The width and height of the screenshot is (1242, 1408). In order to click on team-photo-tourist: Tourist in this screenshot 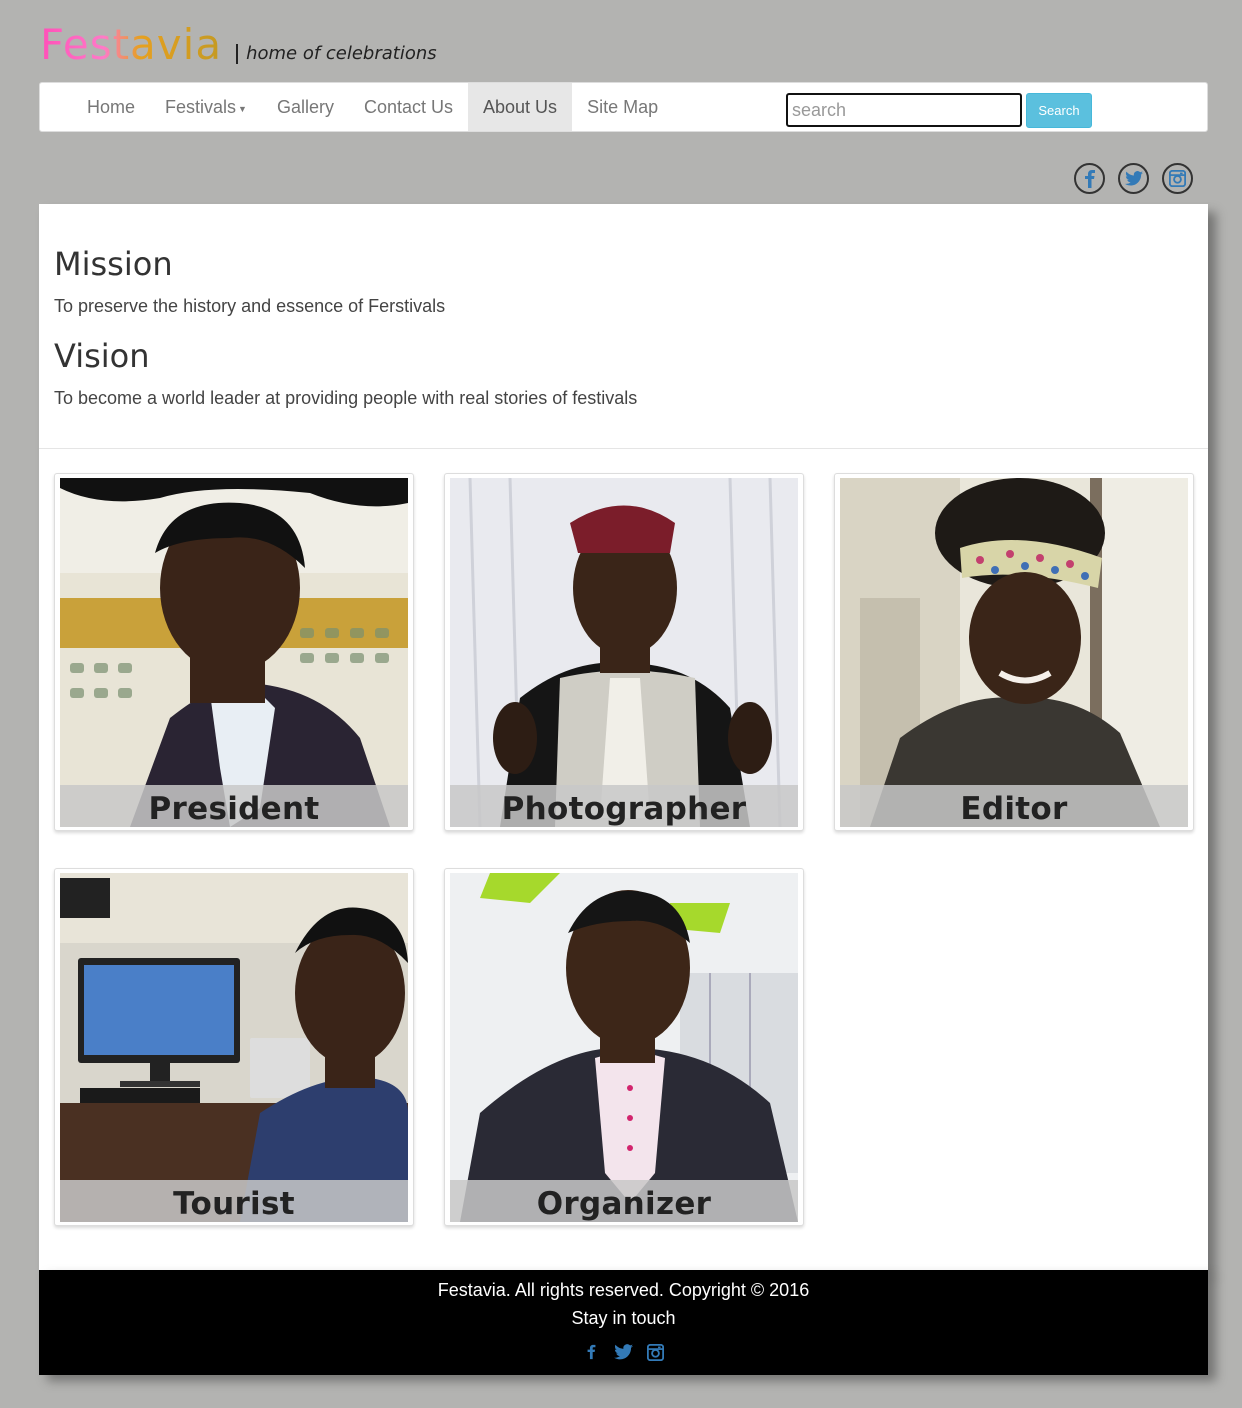, I will do `click(234, 1047)`.